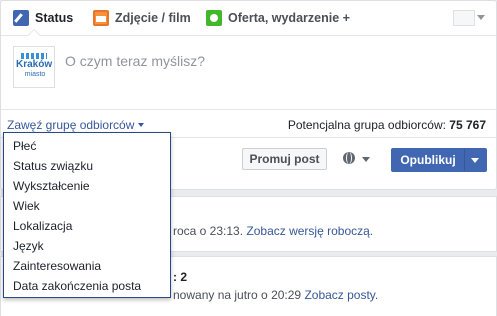  Describe the element at coordinates (135, 61) in the screenshot. I see `status-input: O czym teraz myślisz?` at that location.